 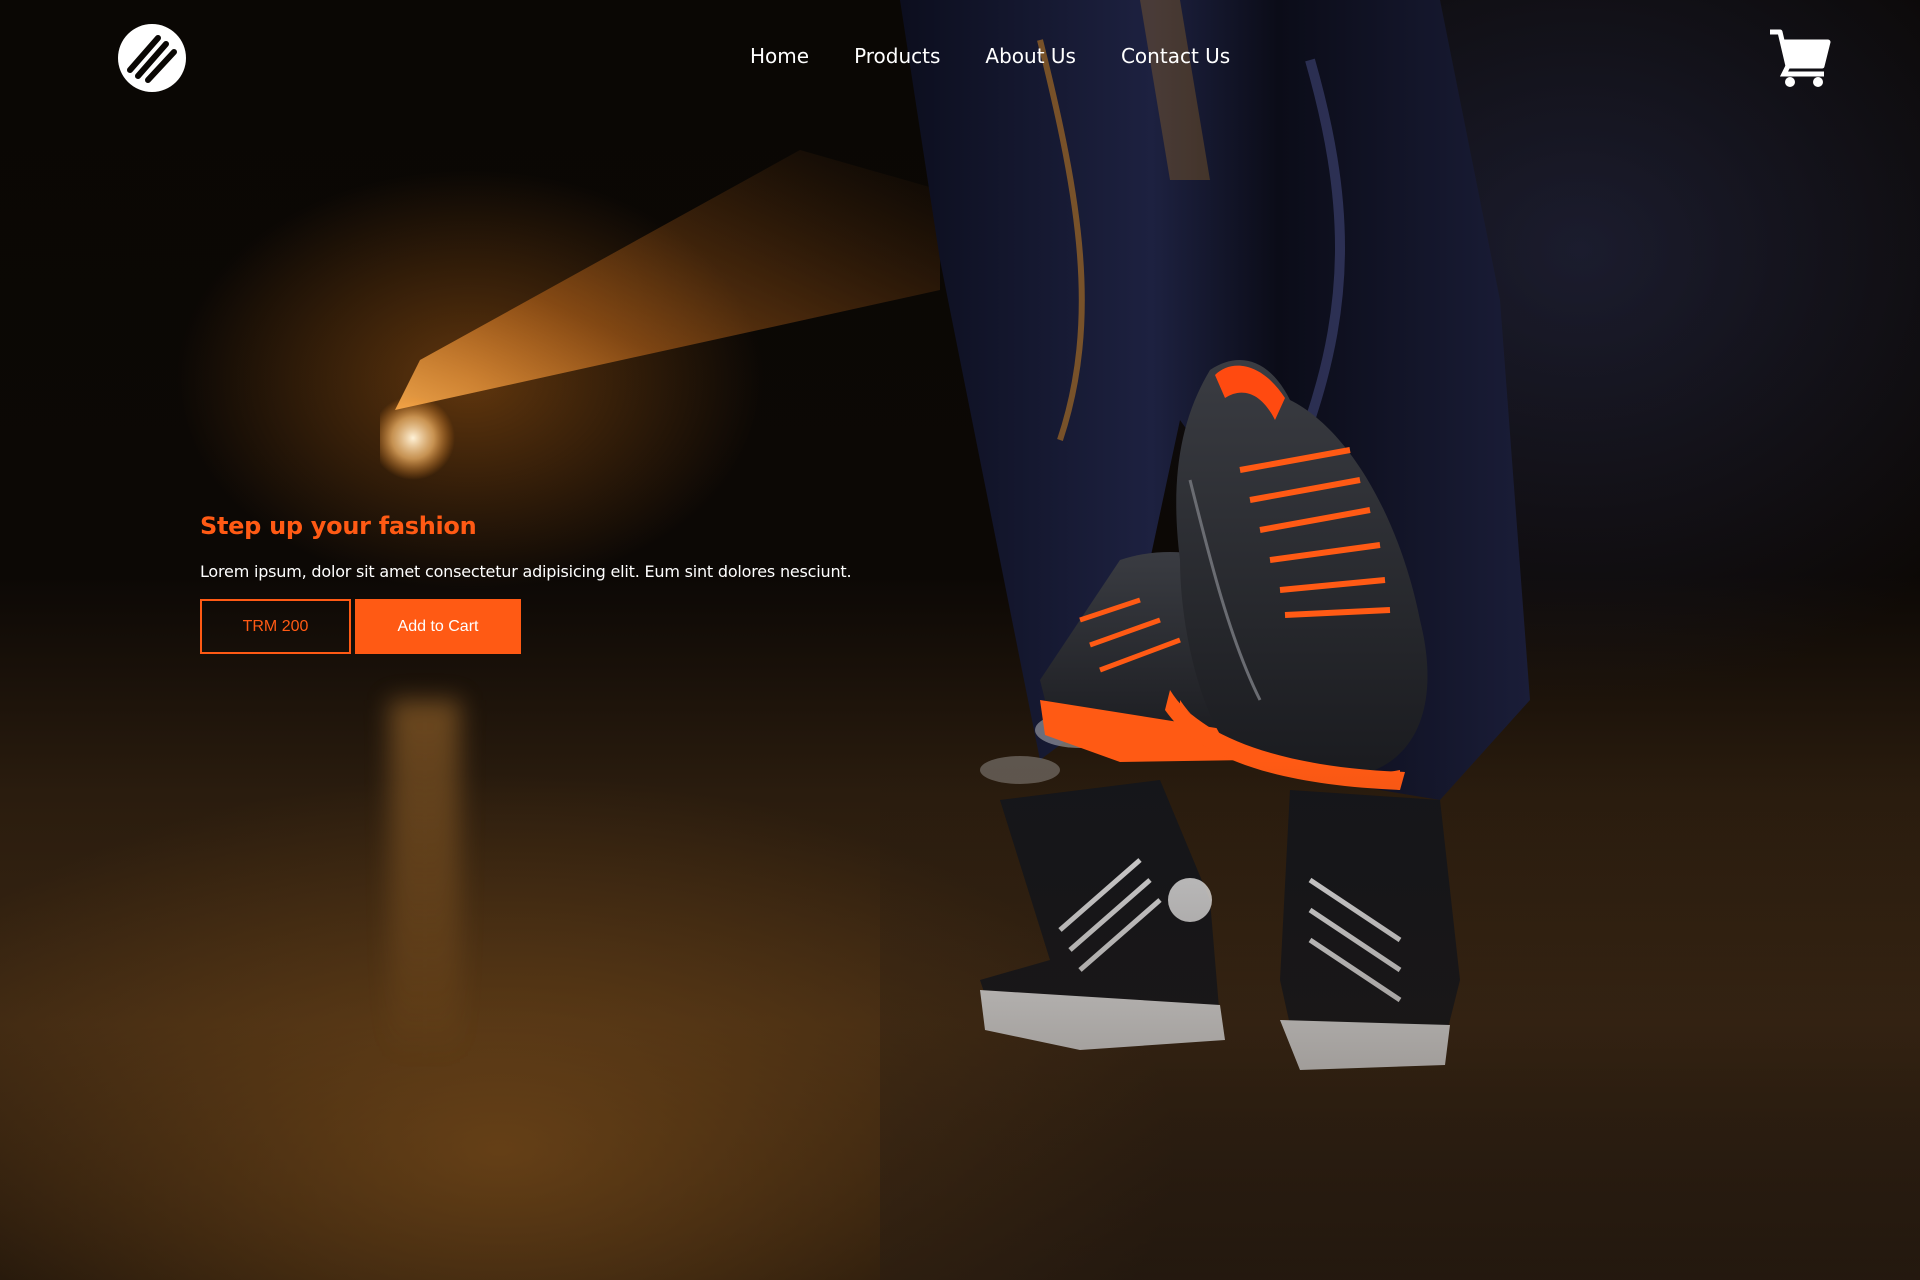 What do you see at coordinates (1800, 58) in the screenshot?
I see `shopping-cart-icon` at bounding box center [1800, 58].